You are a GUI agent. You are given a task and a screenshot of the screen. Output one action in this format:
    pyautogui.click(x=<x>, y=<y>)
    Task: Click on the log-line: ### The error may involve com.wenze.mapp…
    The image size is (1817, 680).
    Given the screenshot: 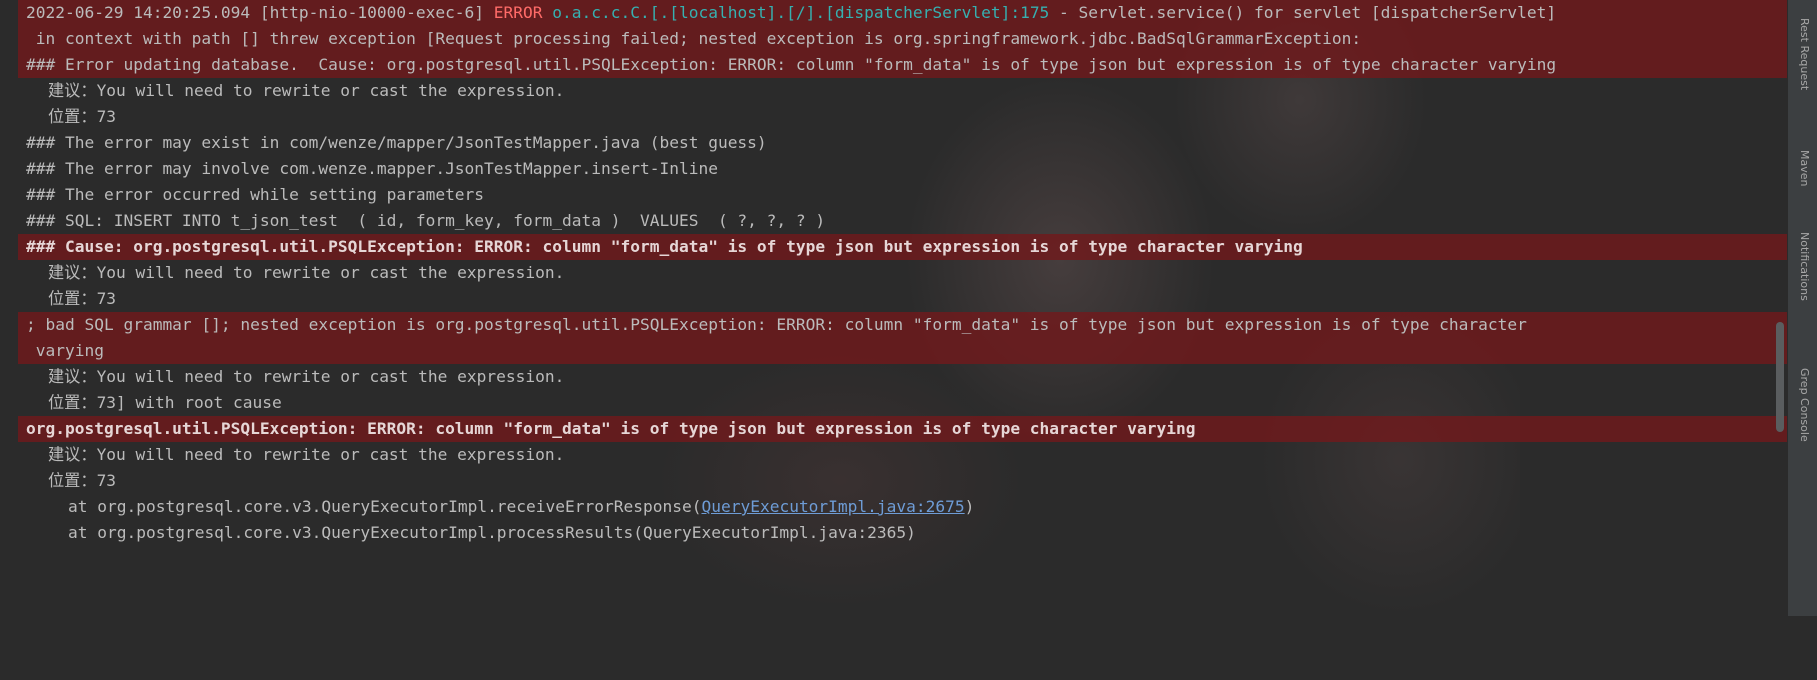 What is the action you would take?
    pyautogui.click(x=372, y=168)
    